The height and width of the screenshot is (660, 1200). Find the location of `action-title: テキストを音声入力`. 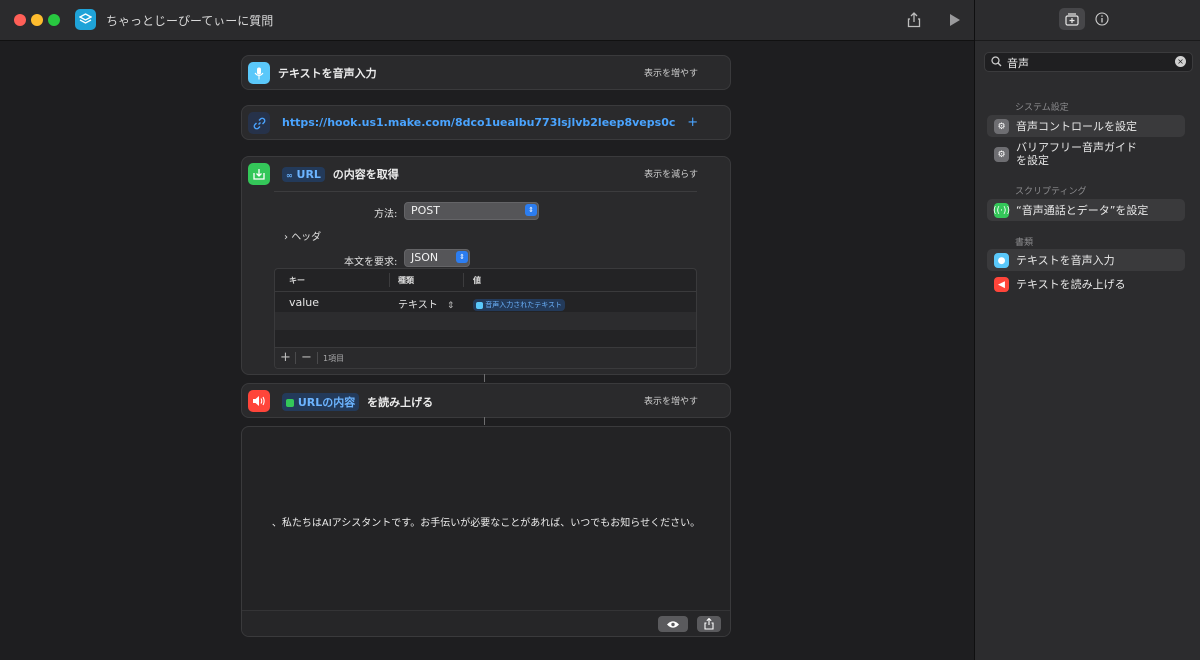

action-title: テキストを音声入力 is located at coordinates (327, 73).